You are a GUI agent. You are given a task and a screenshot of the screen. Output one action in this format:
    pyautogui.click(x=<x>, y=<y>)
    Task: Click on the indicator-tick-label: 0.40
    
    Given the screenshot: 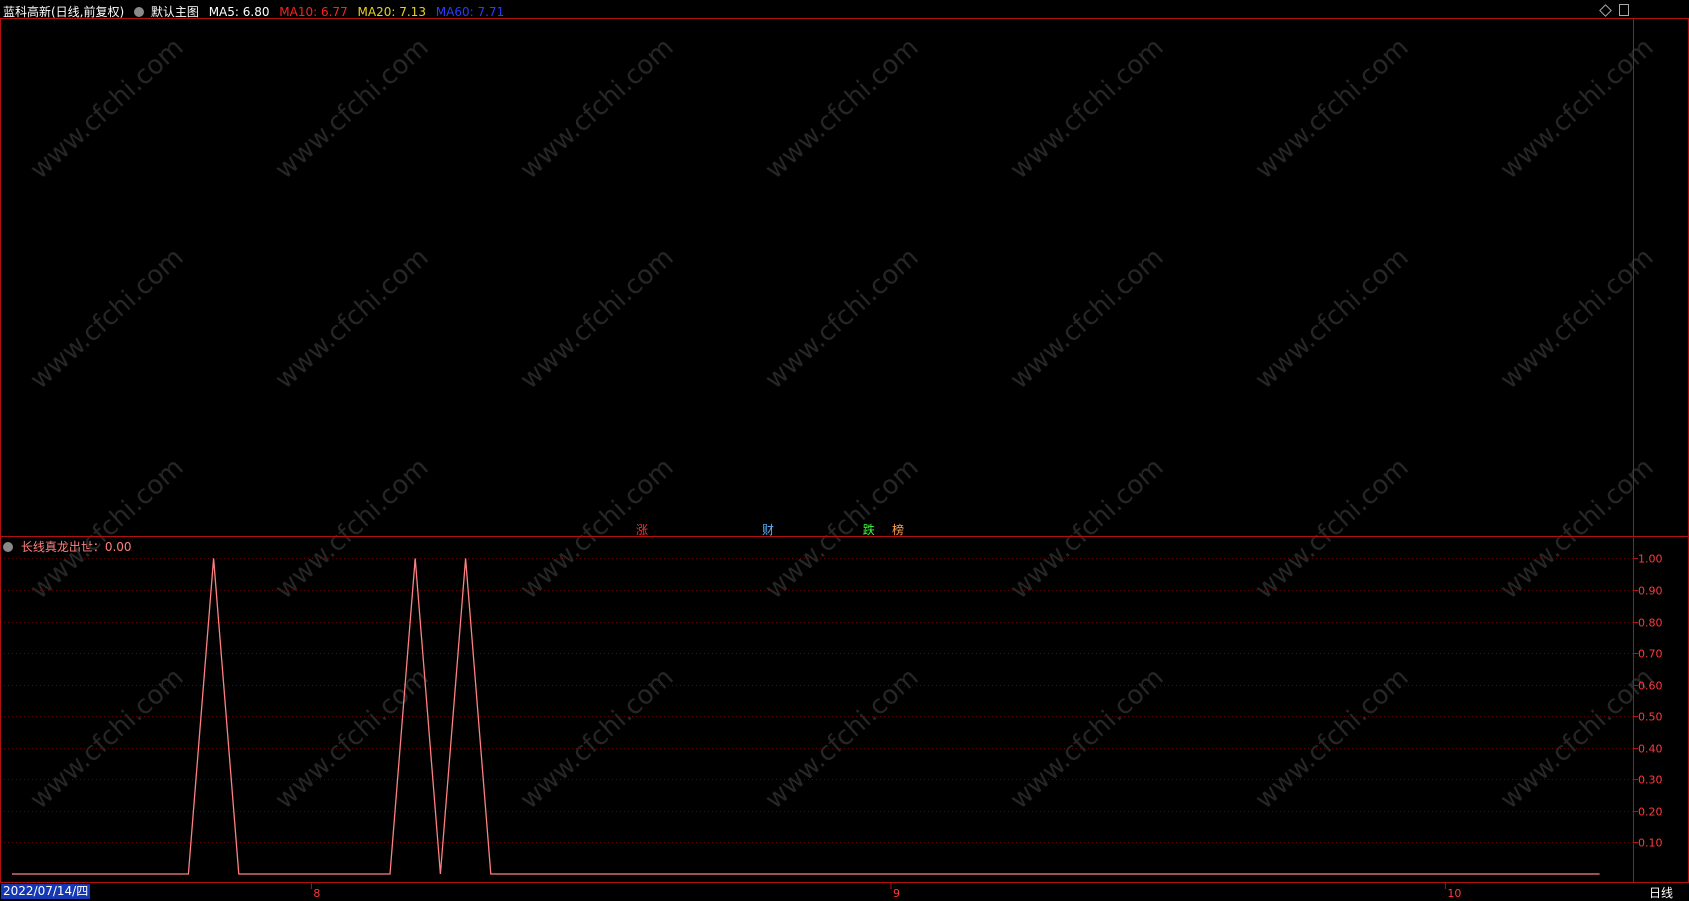 What is the action you would take?
    pyautogui.click(x=1650, y=749)
    